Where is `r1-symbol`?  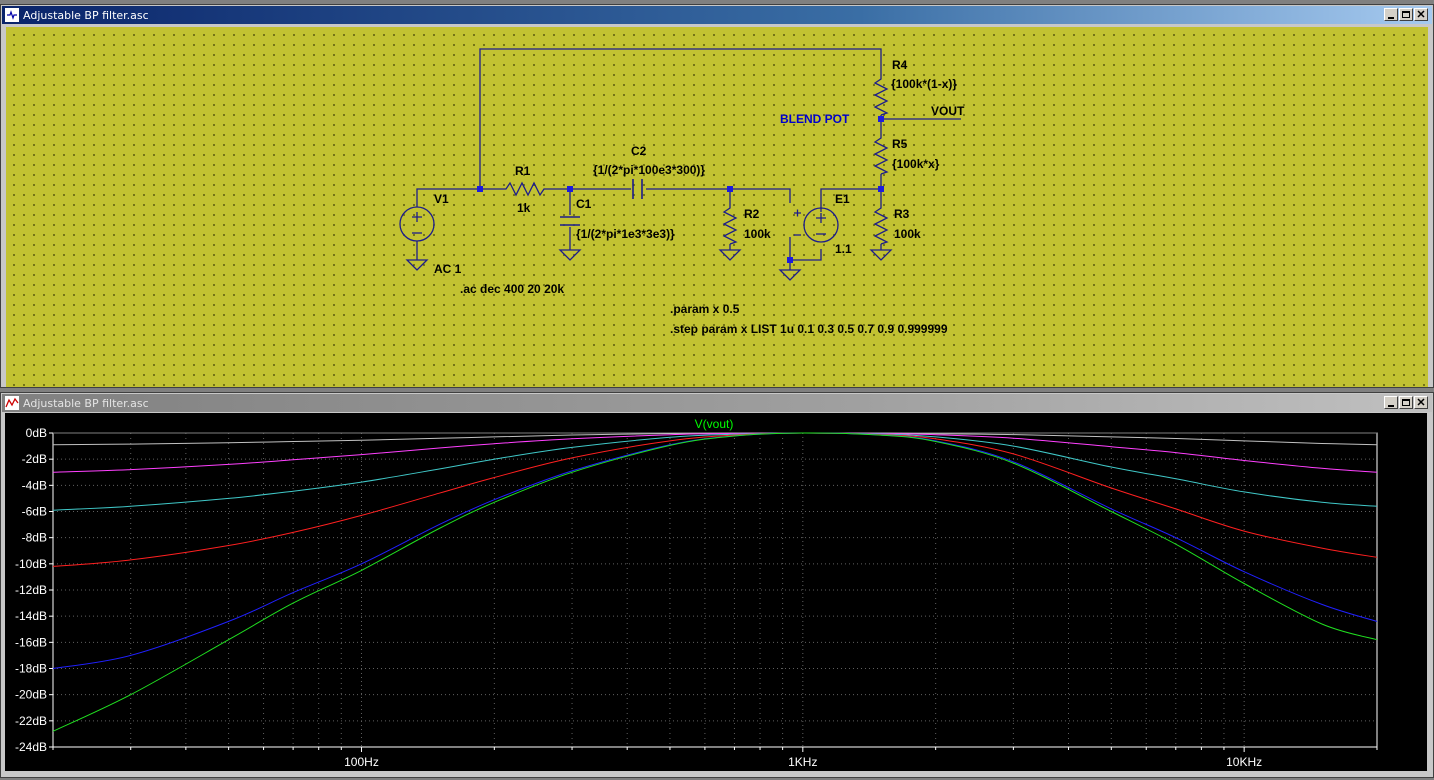 r1-symbol is located at coordinates (524, 189).